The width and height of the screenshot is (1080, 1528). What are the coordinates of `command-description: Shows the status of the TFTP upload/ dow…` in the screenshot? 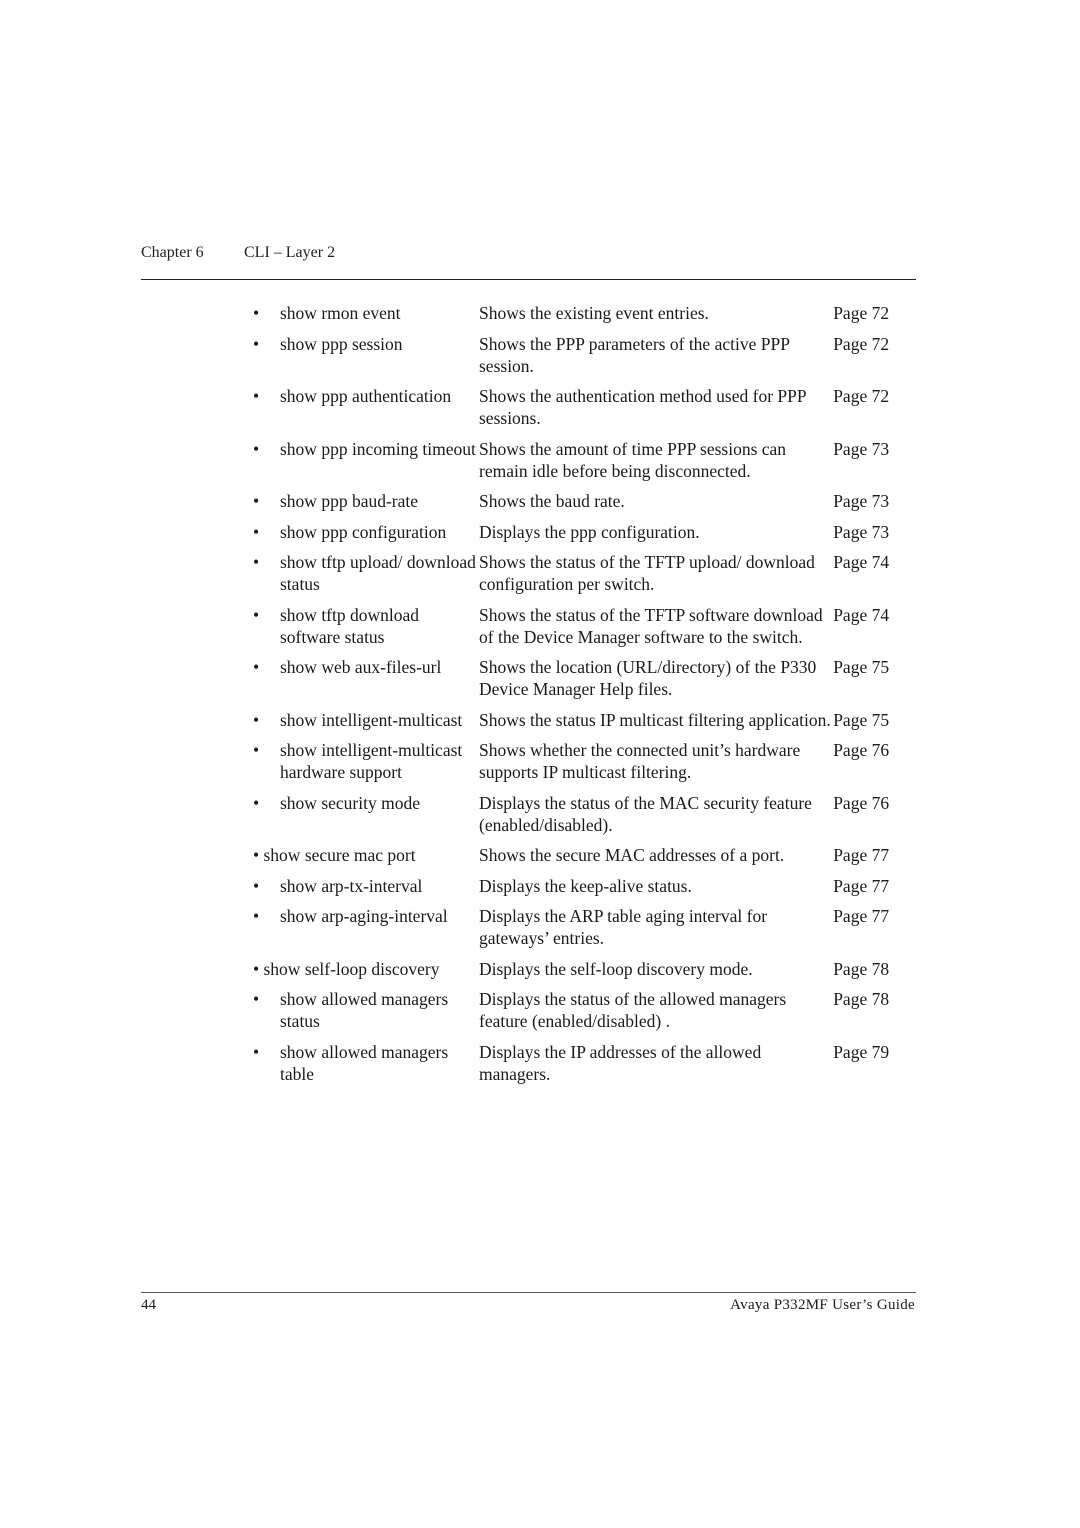 It's located at (647, 573).